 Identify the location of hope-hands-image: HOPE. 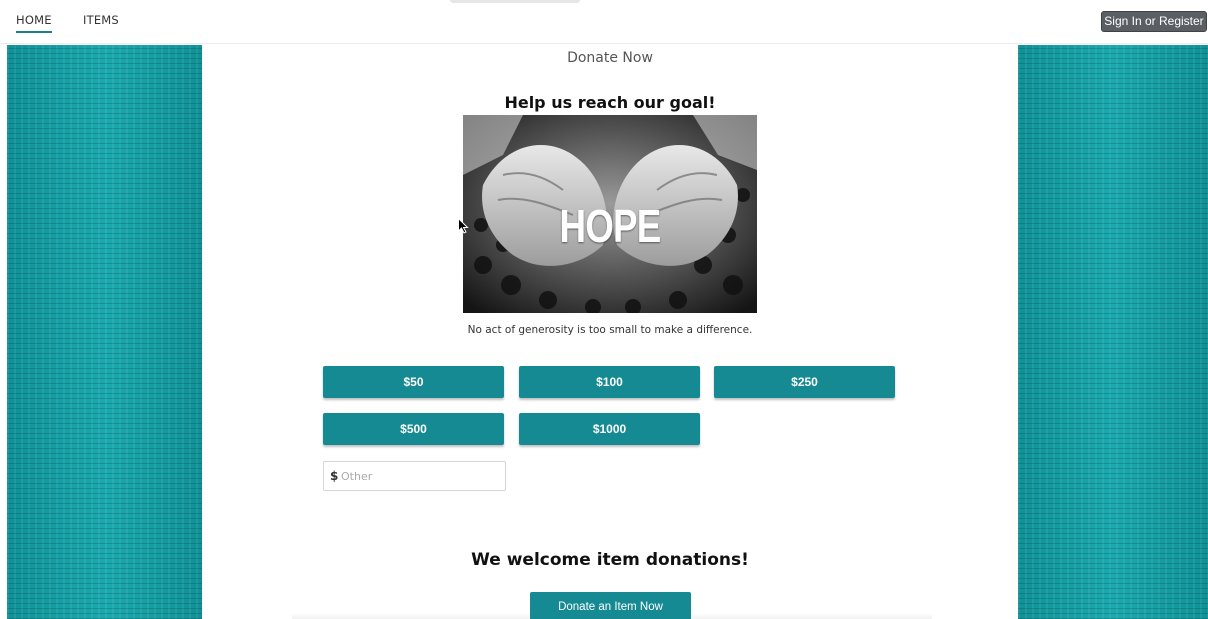
(610, 214).